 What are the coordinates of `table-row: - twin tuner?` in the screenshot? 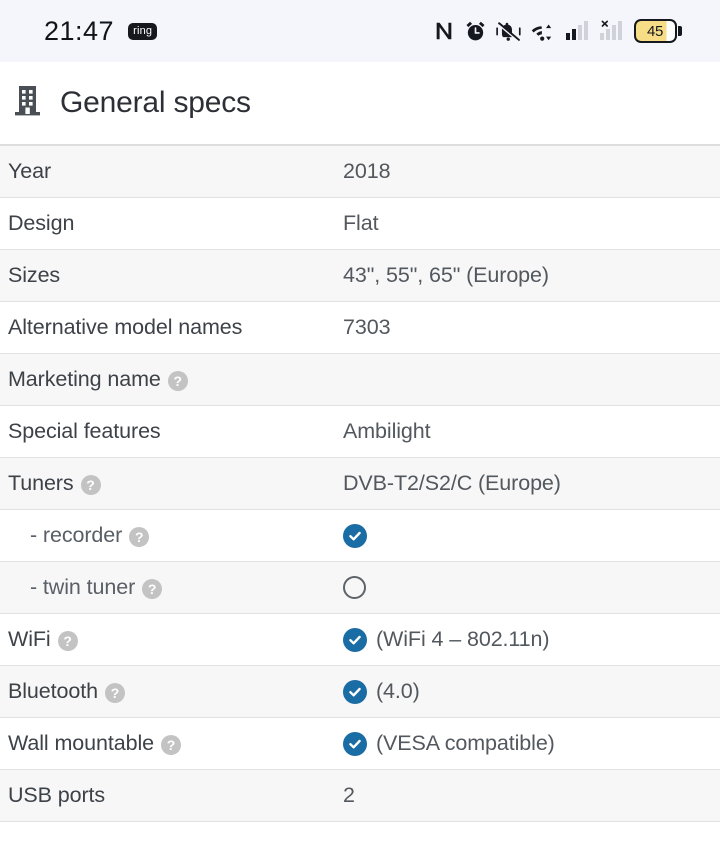 It's located at (360, 588).